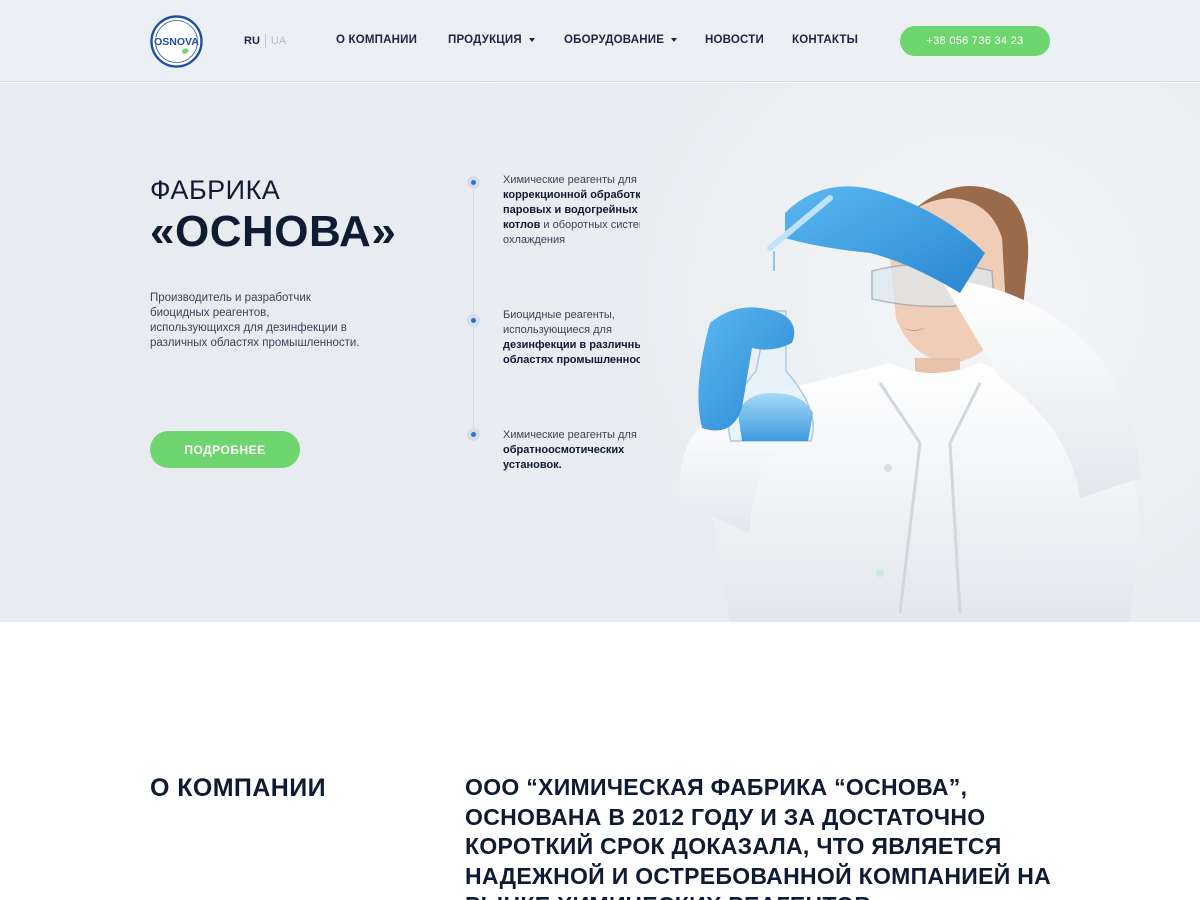  I want to click on nav-contacts: КОНТАКТЫ, so click(825, 40).